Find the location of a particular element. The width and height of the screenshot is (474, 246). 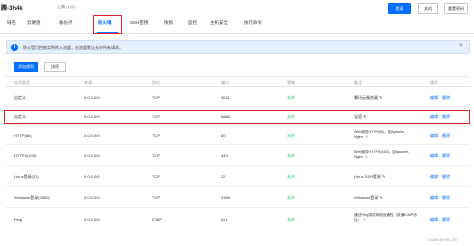

col-app-type: 应用类型 is located at coordinates (22, 82).